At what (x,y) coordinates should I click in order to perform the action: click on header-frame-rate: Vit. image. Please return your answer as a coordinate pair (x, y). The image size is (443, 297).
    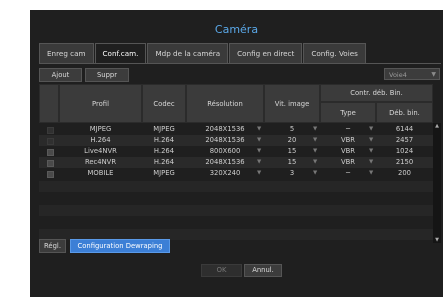
    Looking at the image, I should click on (292, 103).